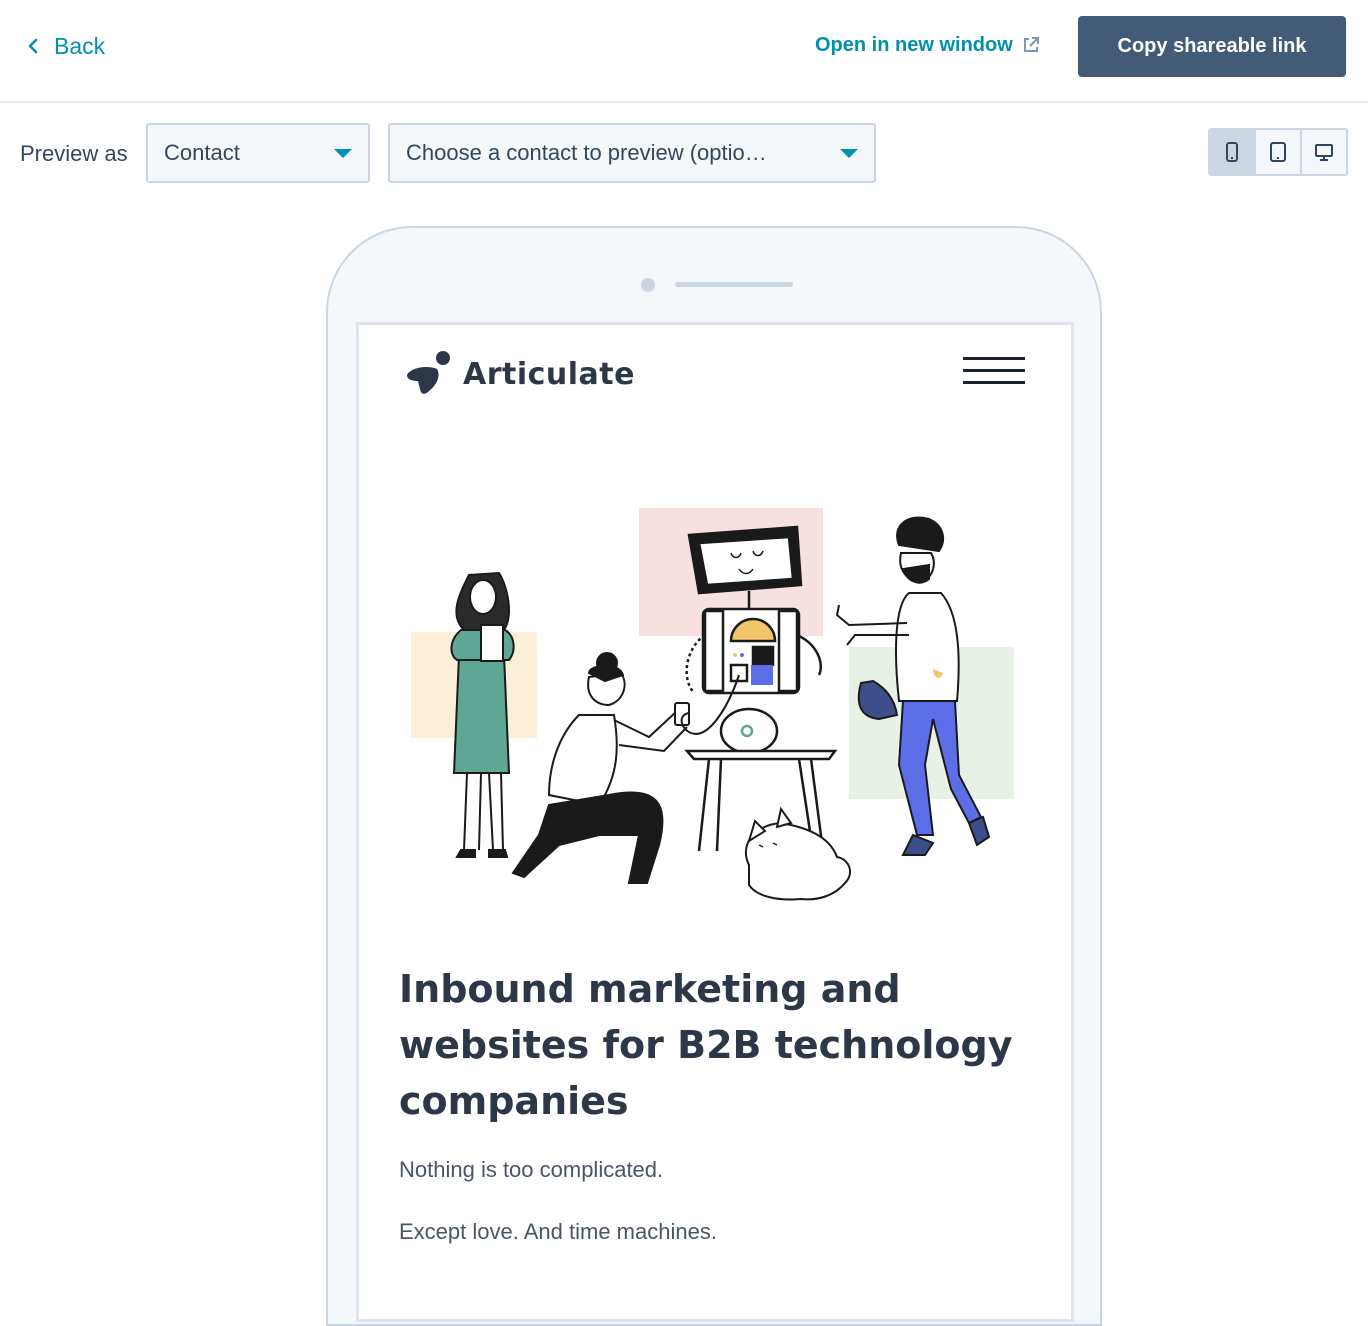  I want to click on tablet-icon, so click(1278, 152).